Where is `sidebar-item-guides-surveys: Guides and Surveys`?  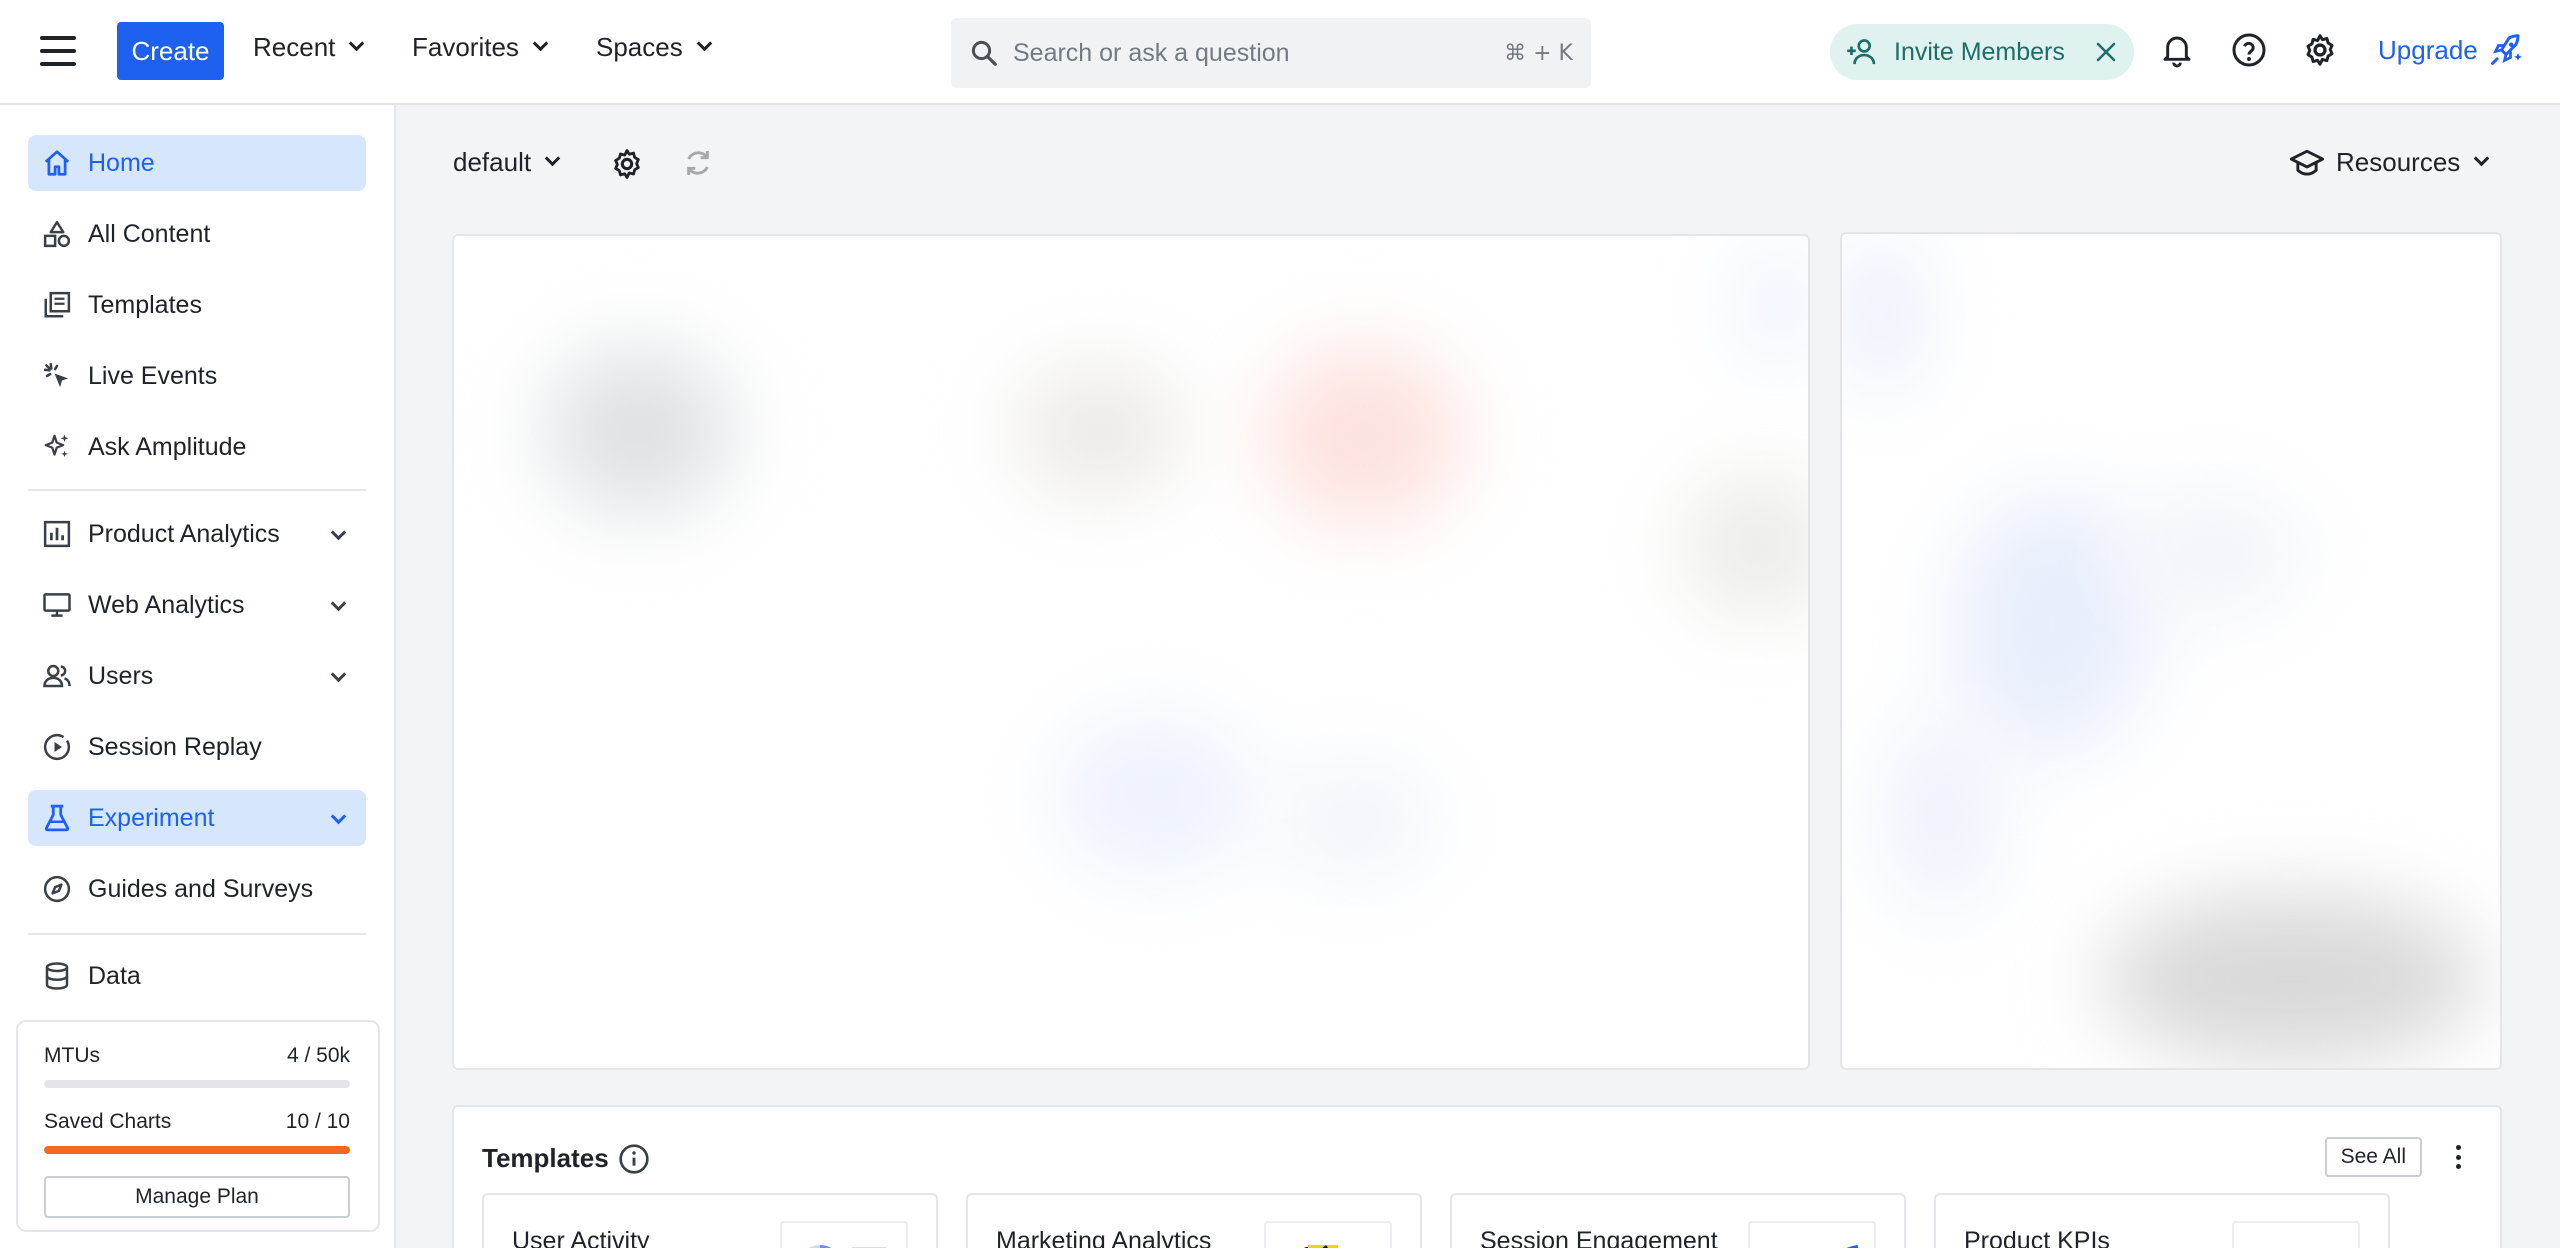
sidebar-item-guides-surveys: Guides and Surveys is located at coordinates (197, 889).